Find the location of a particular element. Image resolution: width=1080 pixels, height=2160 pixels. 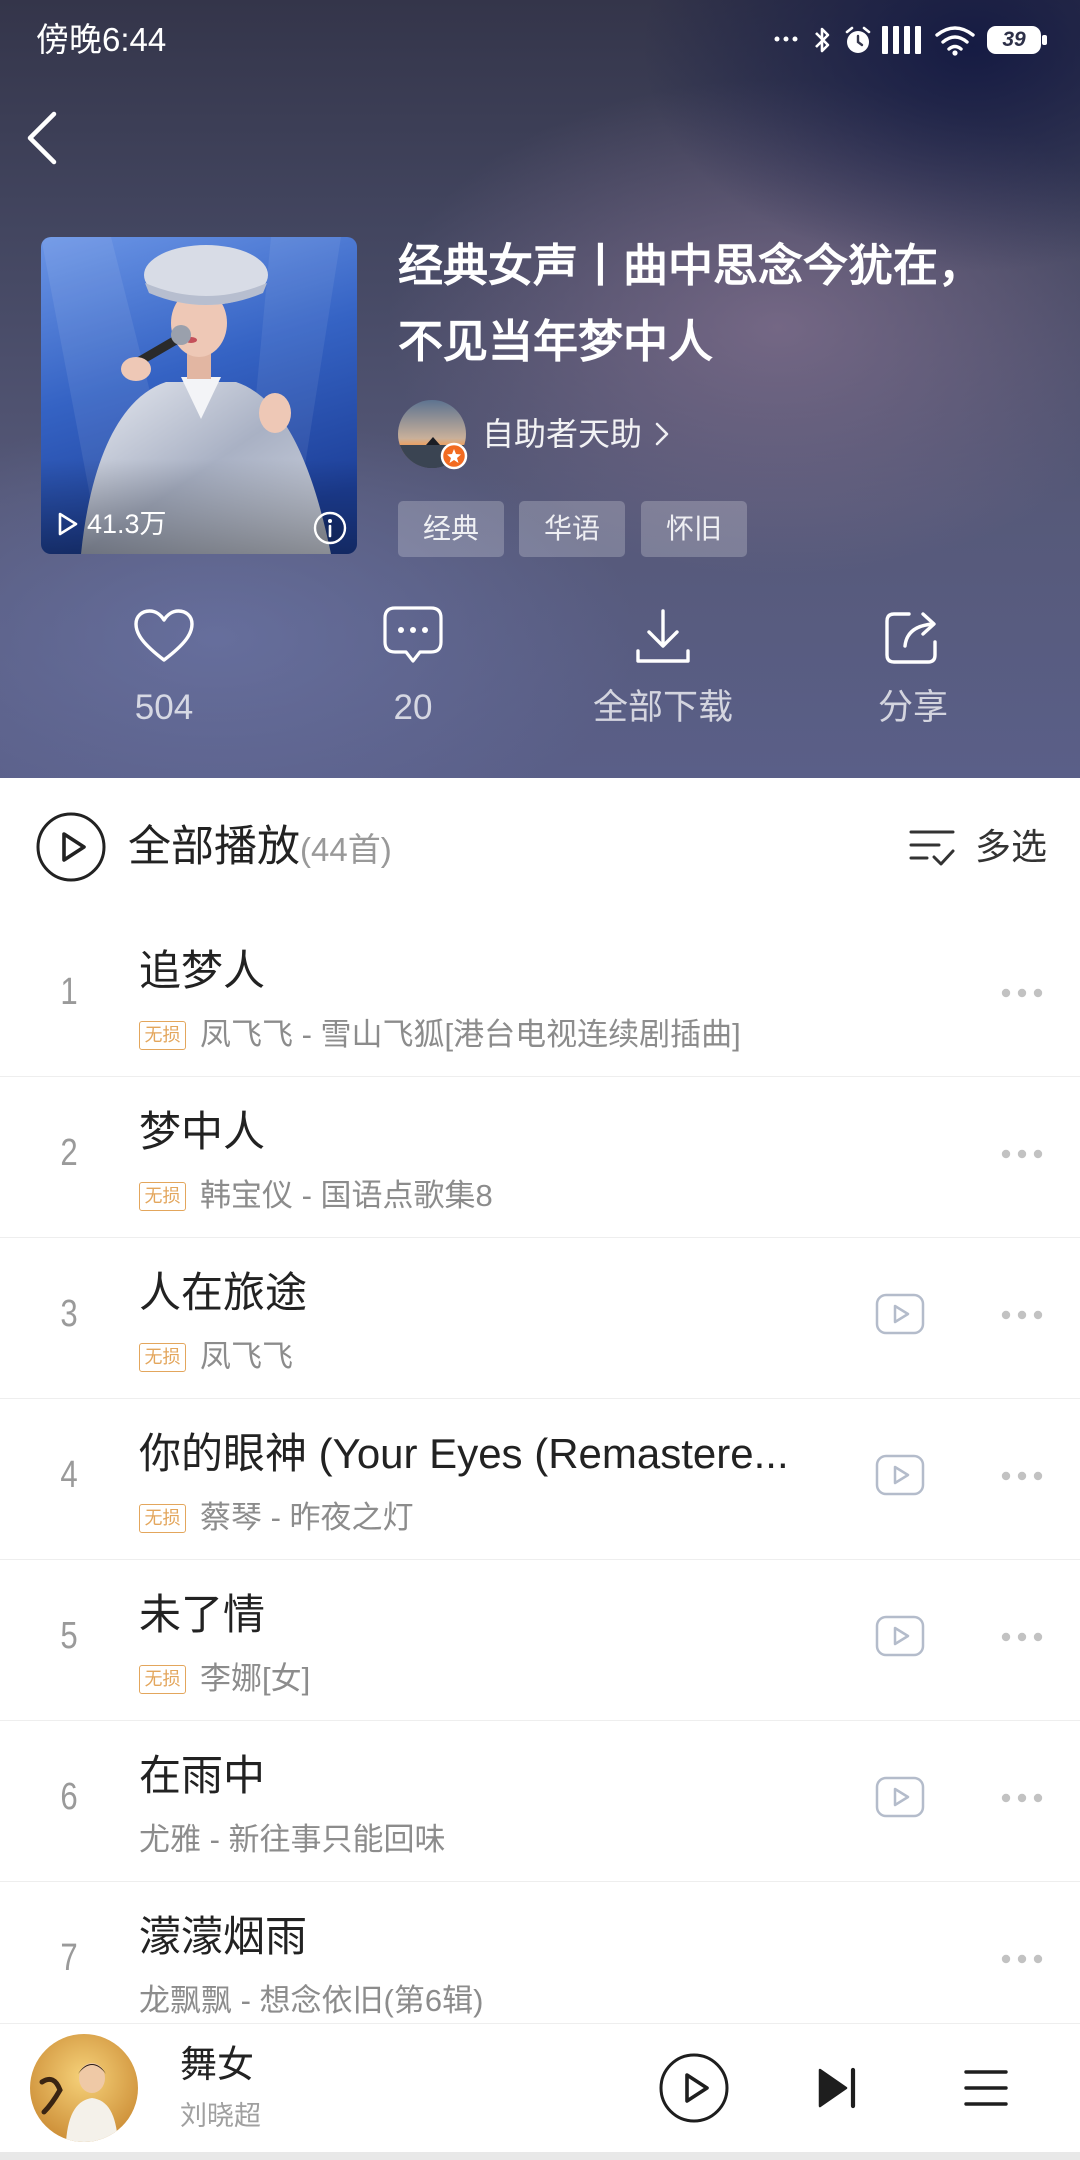

song-count: (44首) is located at coordinates (346, 849).